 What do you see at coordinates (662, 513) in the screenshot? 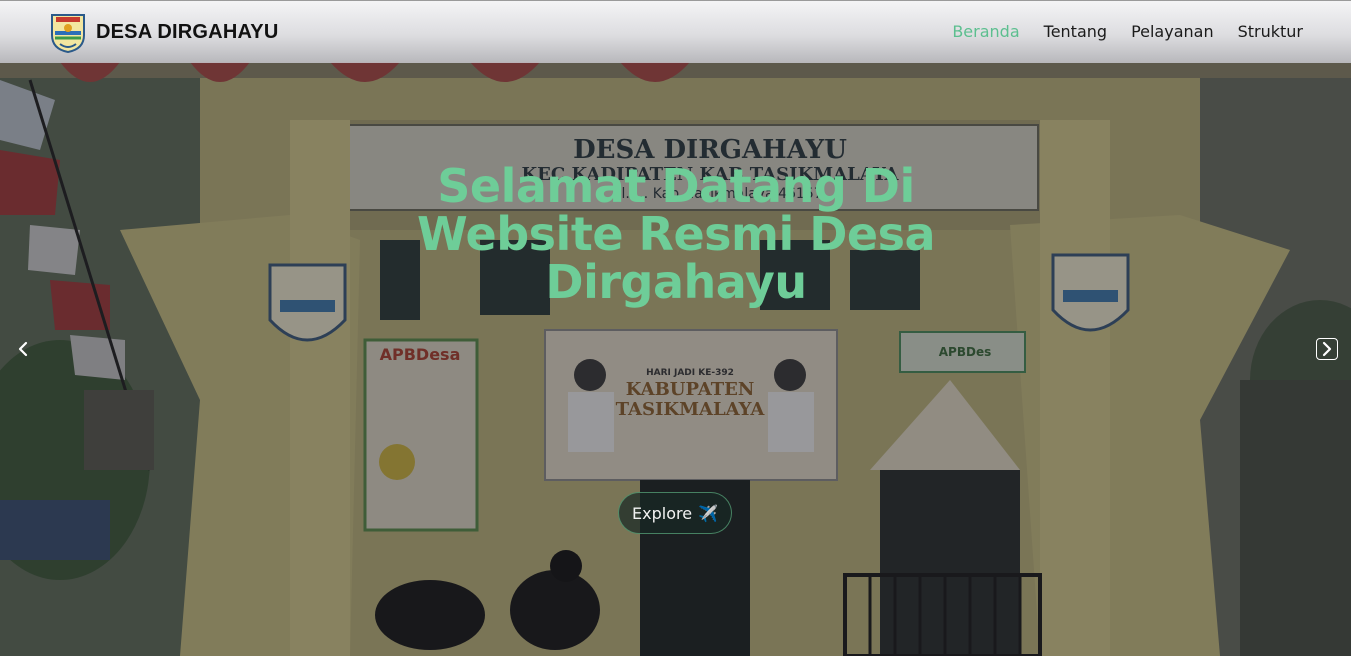
I see `explore-label: Explore` at bounding box center [662, 513].